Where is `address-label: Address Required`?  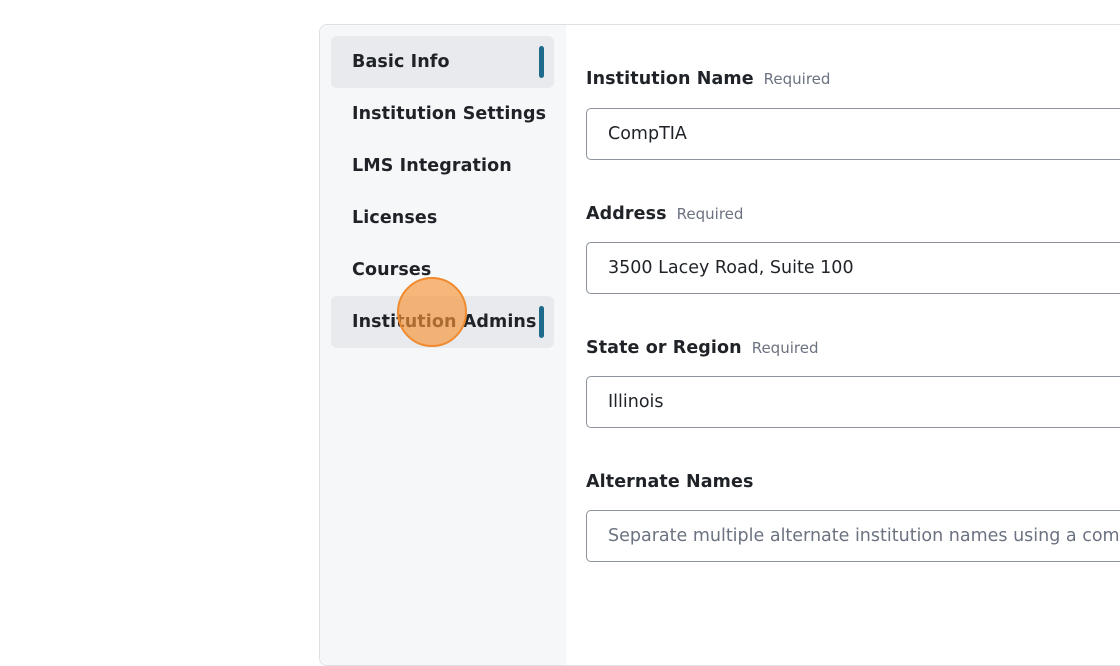 address-label: Address Required is located at coordinates (664, 214).